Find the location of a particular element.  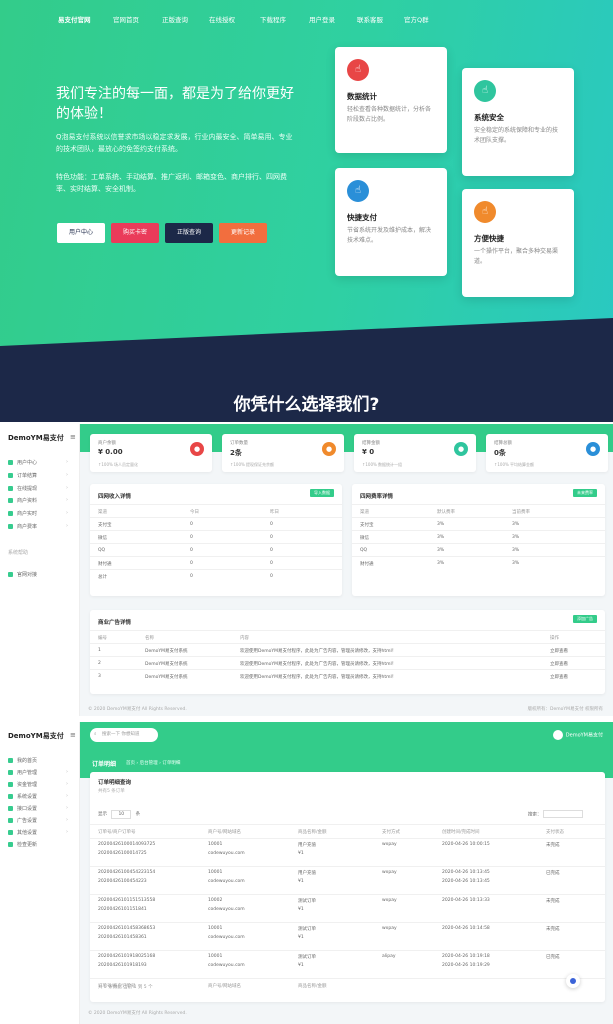

feature-desc: 轻松查看各种数据统计，分析各阶段数占比例。 is located at coordinates (389, 114).